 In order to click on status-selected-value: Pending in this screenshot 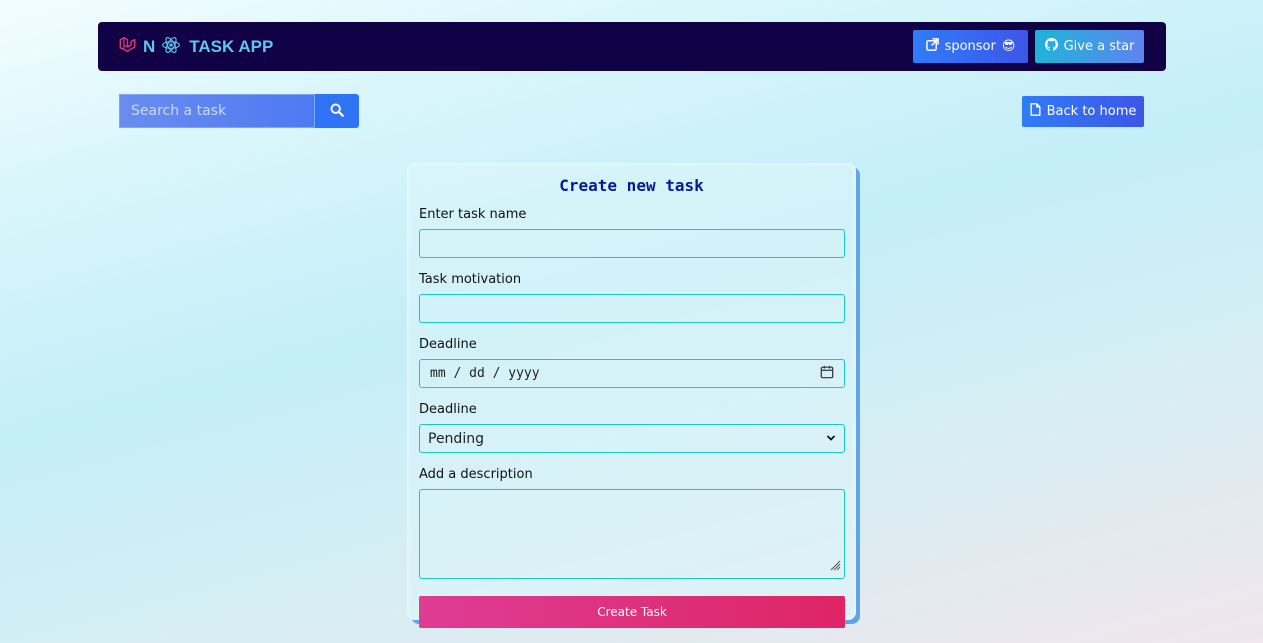, I will do `click(456, 438)`.